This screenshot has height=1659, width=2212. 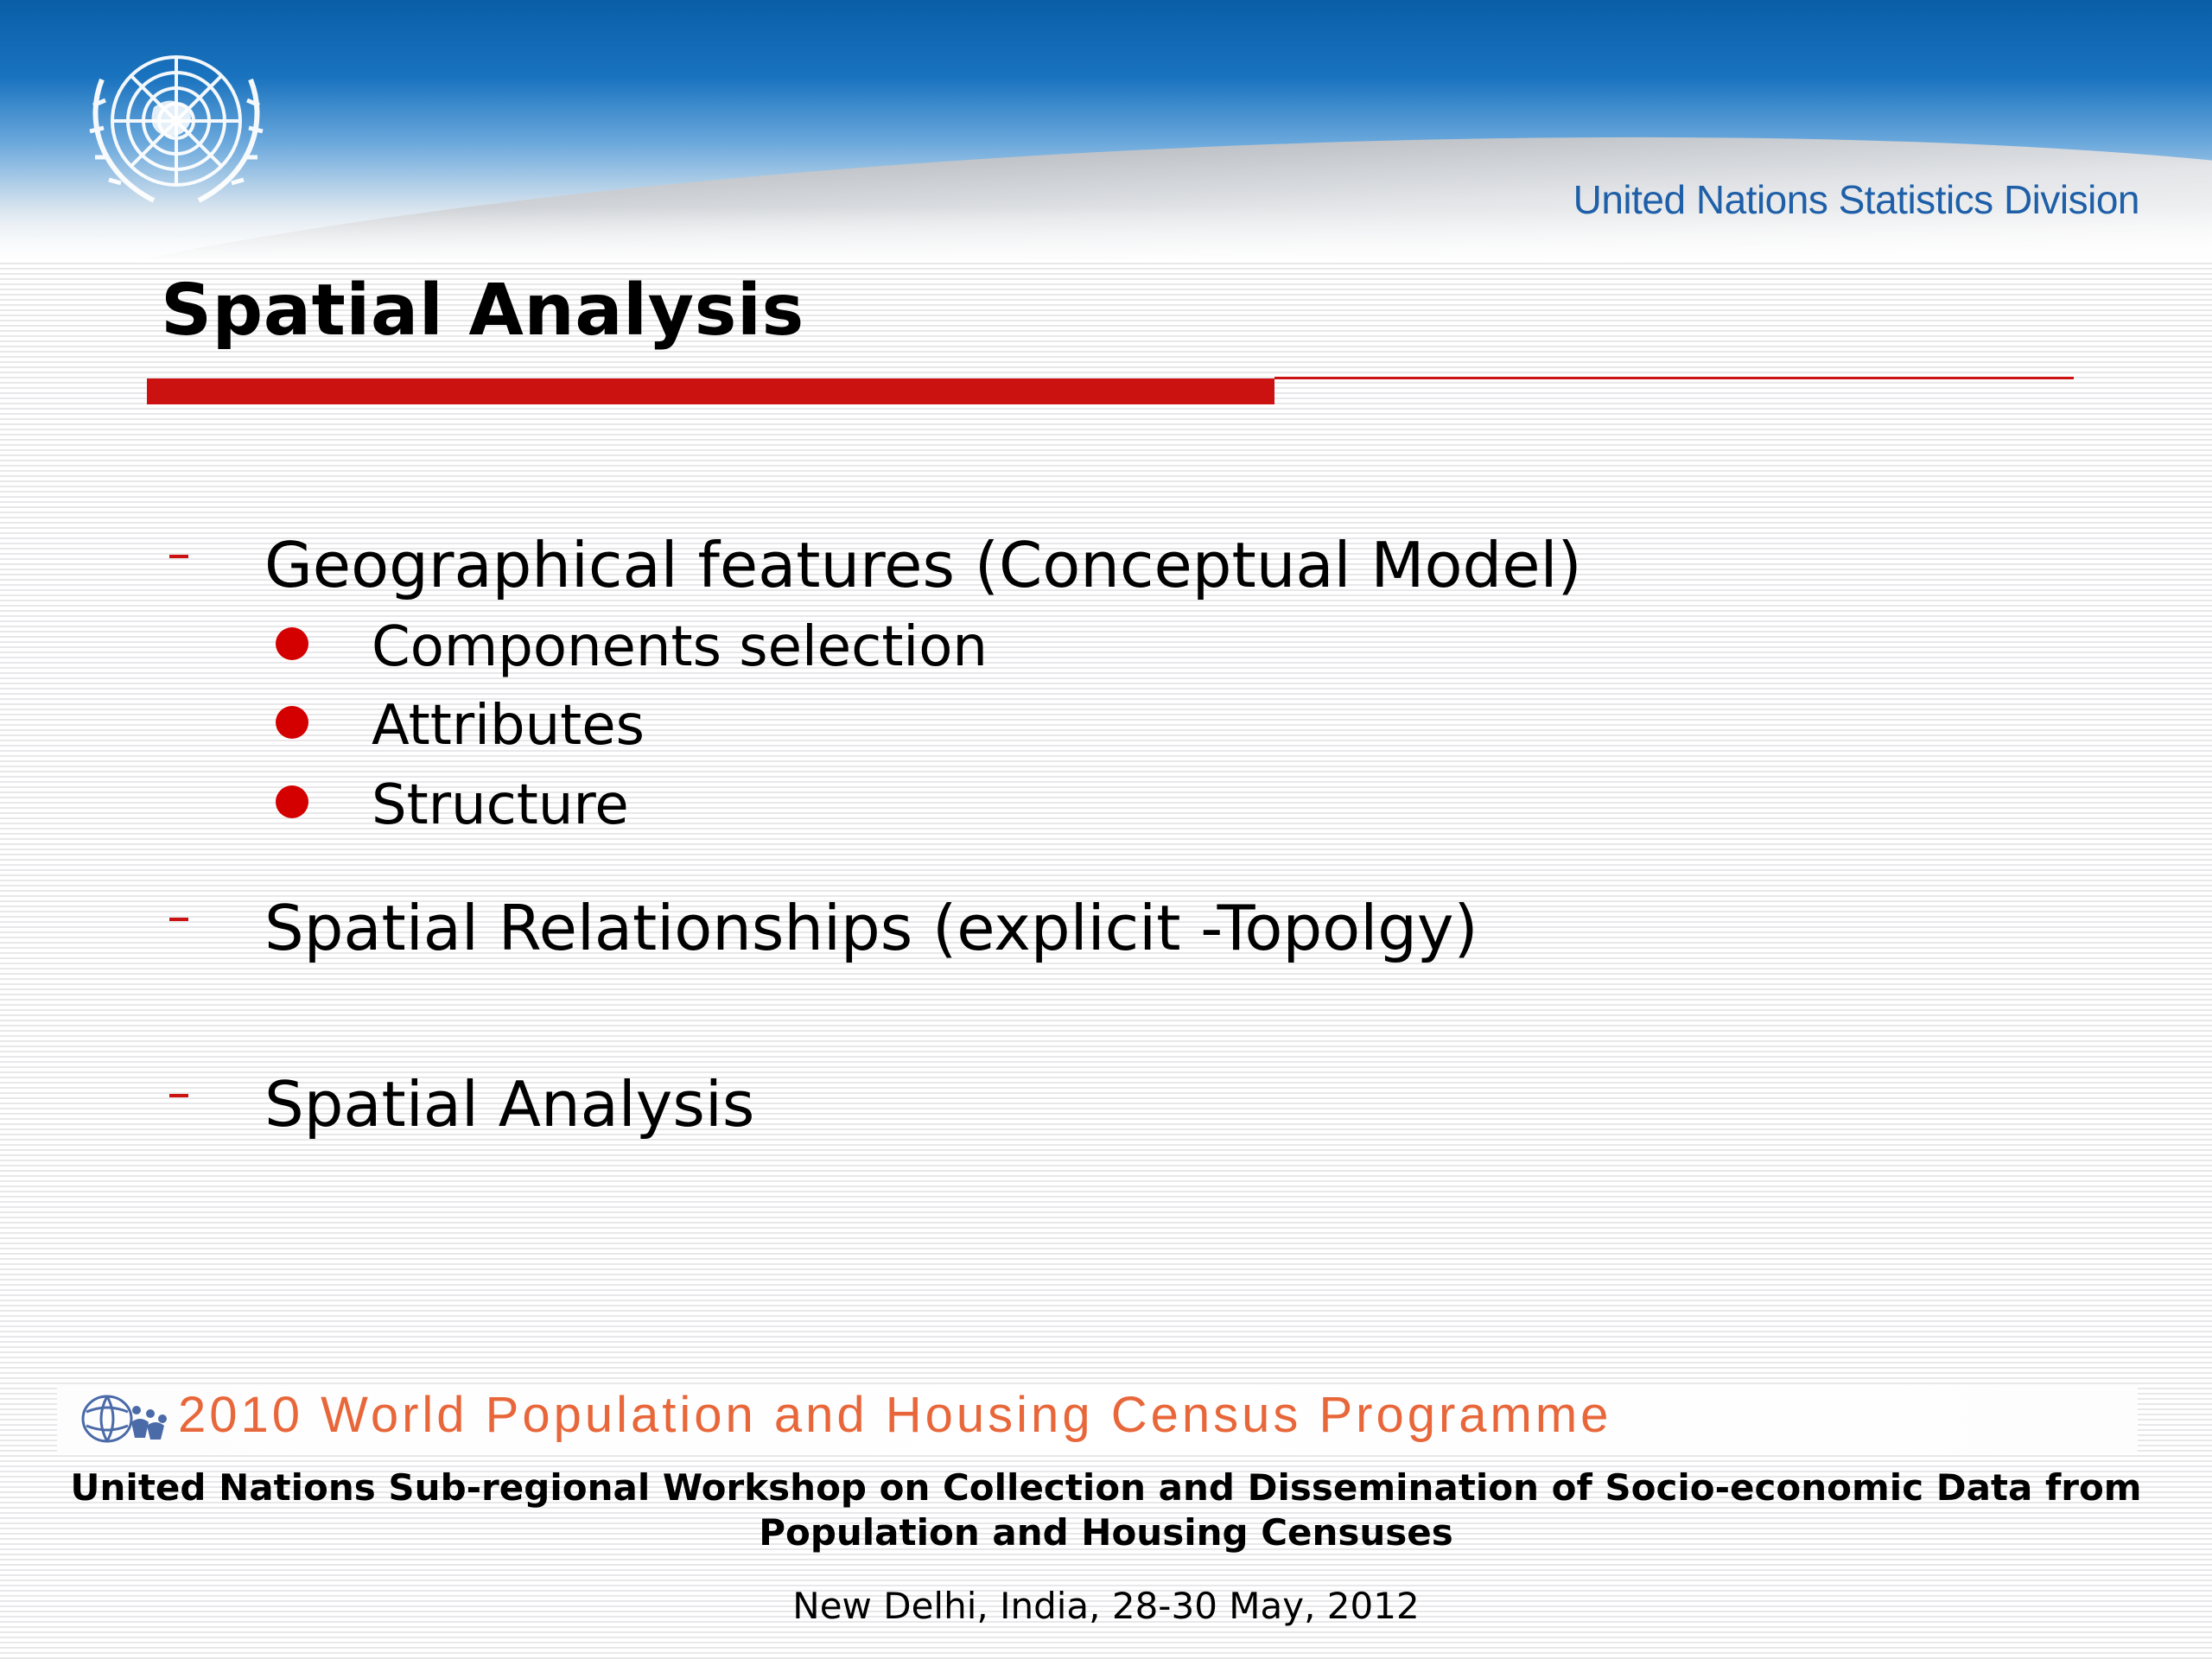 I want to click on un-emblem-icon, so click(x=176, y=129).